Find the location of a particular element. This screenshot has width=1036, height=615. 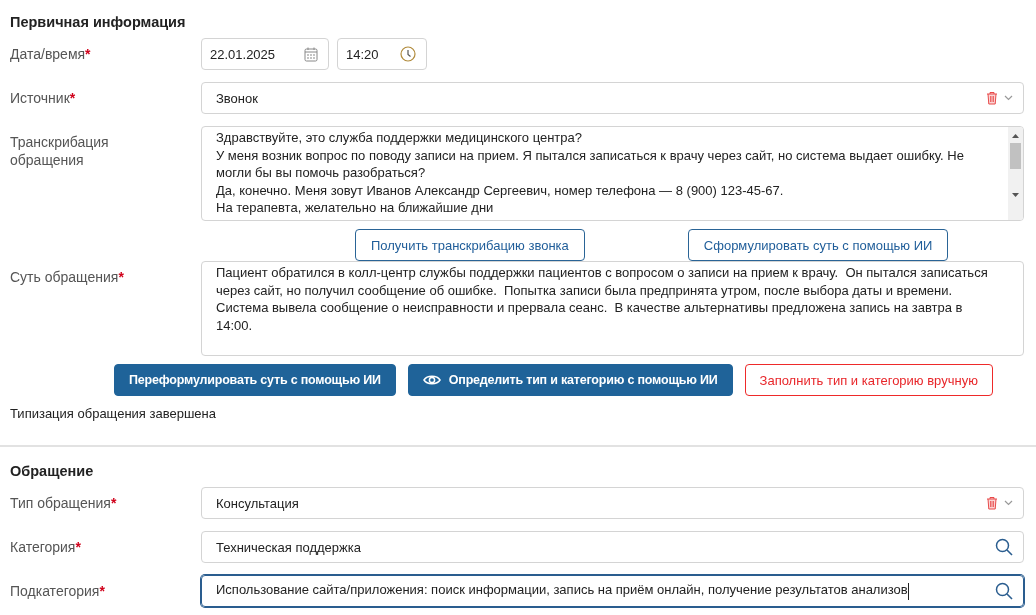

scroll-up-icon is located at coordinates (1015, 136).